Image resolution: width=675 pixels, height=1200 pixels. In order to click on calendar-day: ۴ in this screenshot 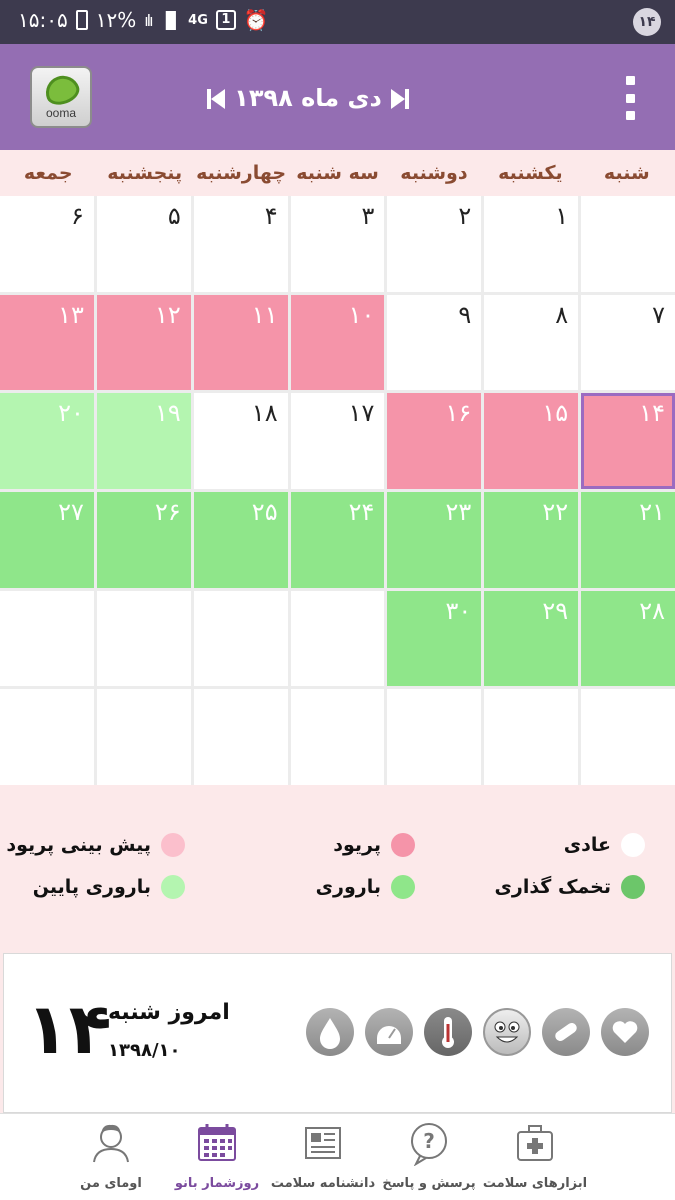, I will do `click(240, 244)`.